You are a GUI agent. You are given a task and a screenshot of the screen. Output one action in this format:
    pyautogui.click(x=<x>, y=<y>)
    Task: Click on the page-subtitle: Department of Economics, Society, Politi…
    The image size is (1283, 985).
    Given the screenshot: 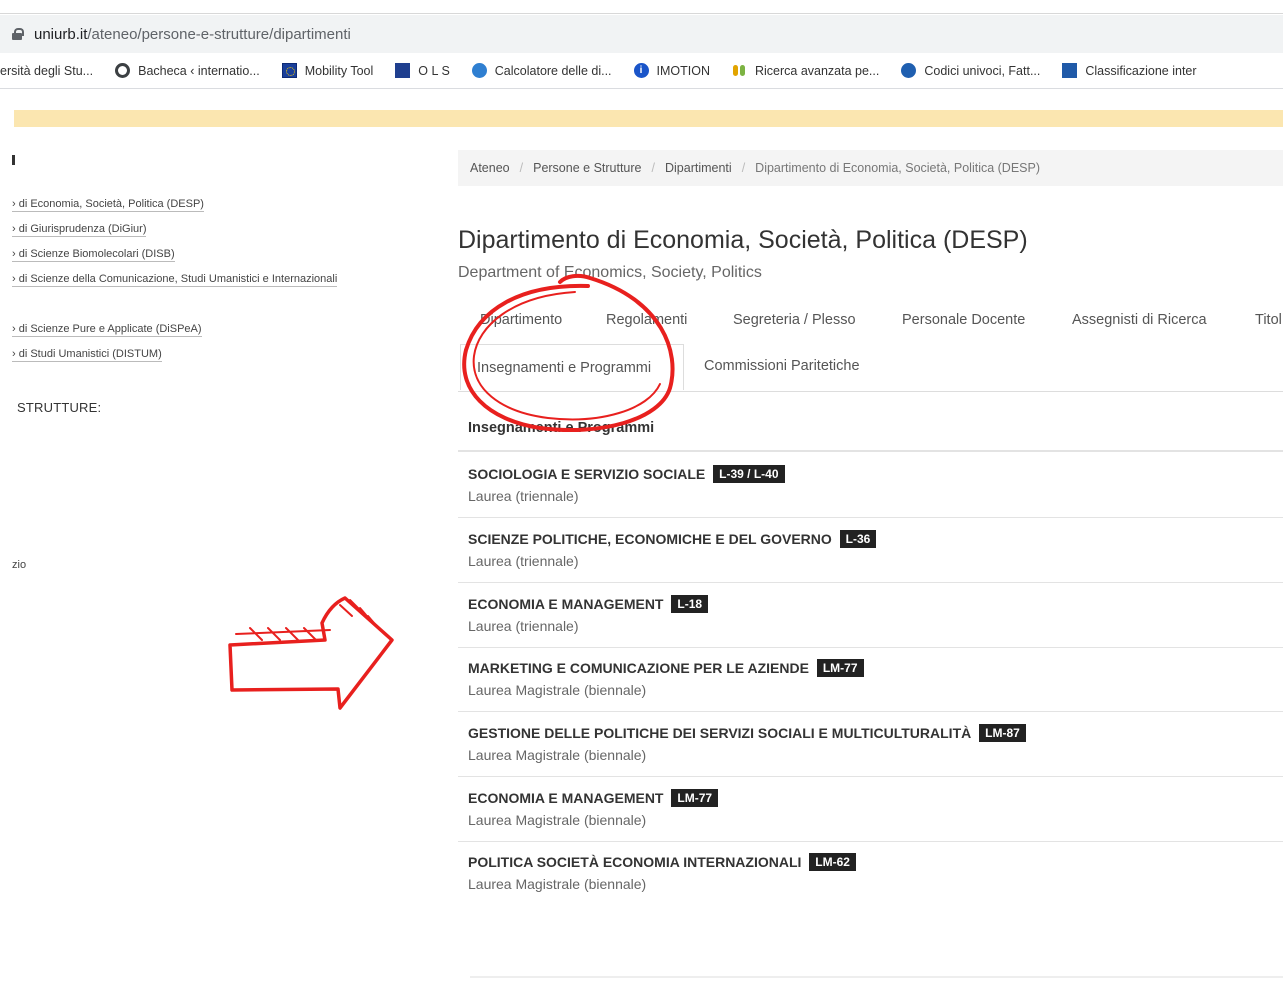 What is the action you would take?
    pyautogui.click(x=610, y=272)
    